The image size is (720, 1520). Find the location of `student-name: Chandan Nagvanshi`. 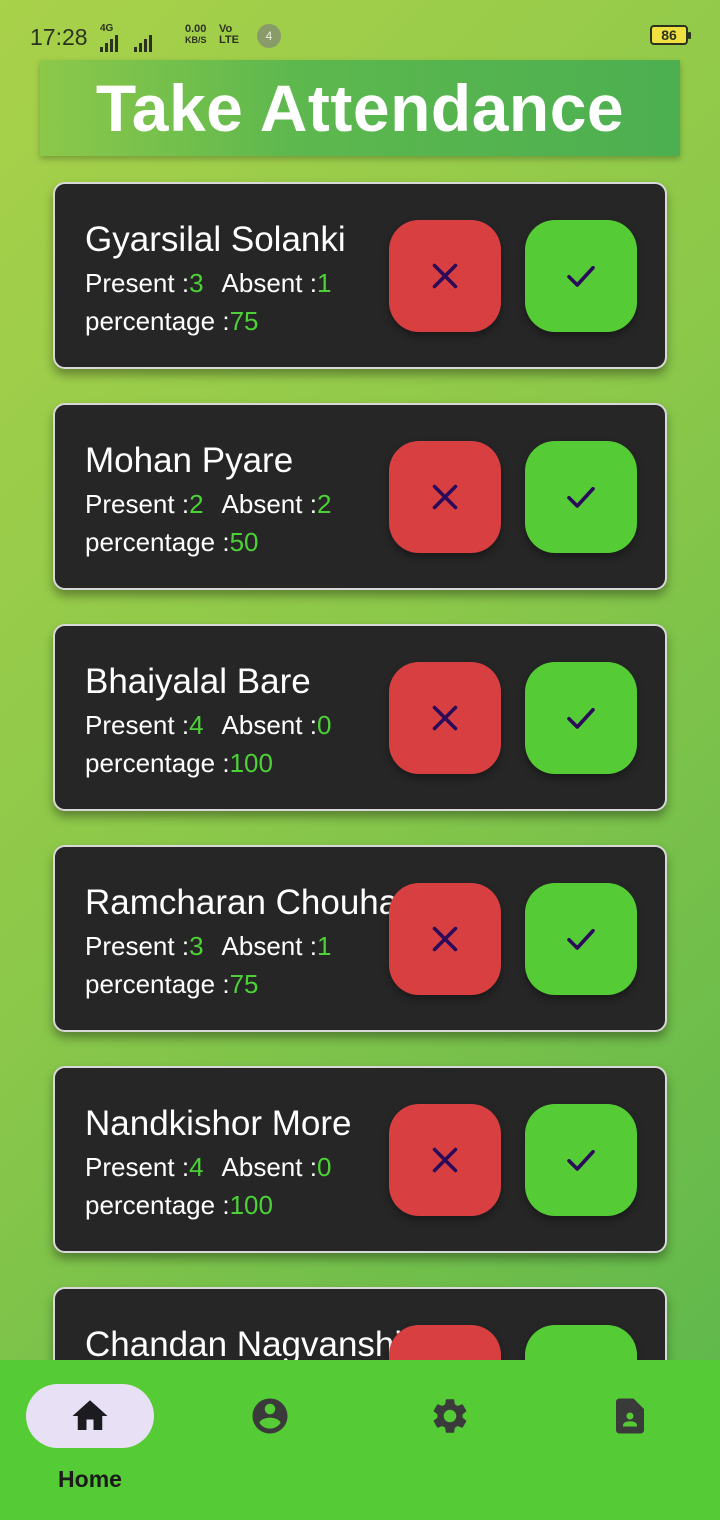

student-name: Chandan Nagvanshi is located at coordinates (244, 1342).